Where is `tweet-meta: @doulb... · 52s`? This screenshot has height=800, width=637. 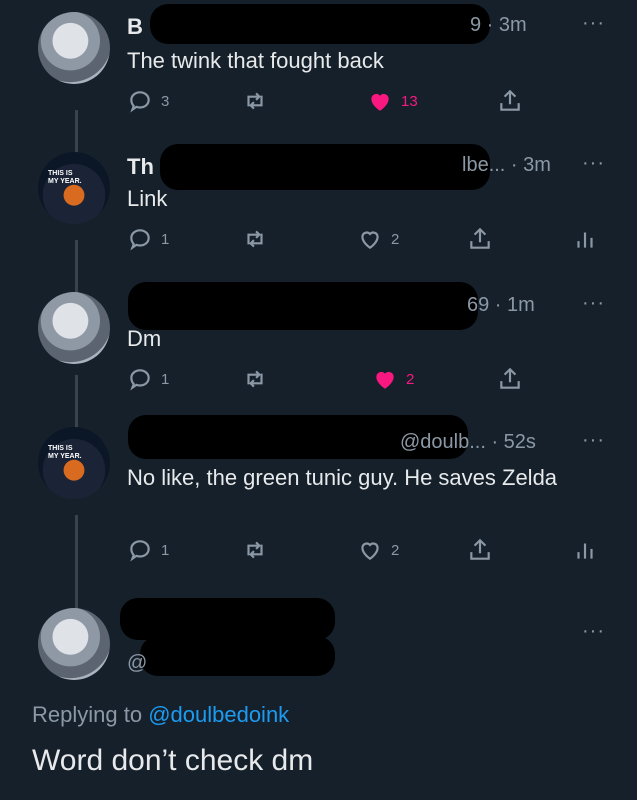
tweet-meta: @doulb... · 52s is located at coordinates (468, 442).